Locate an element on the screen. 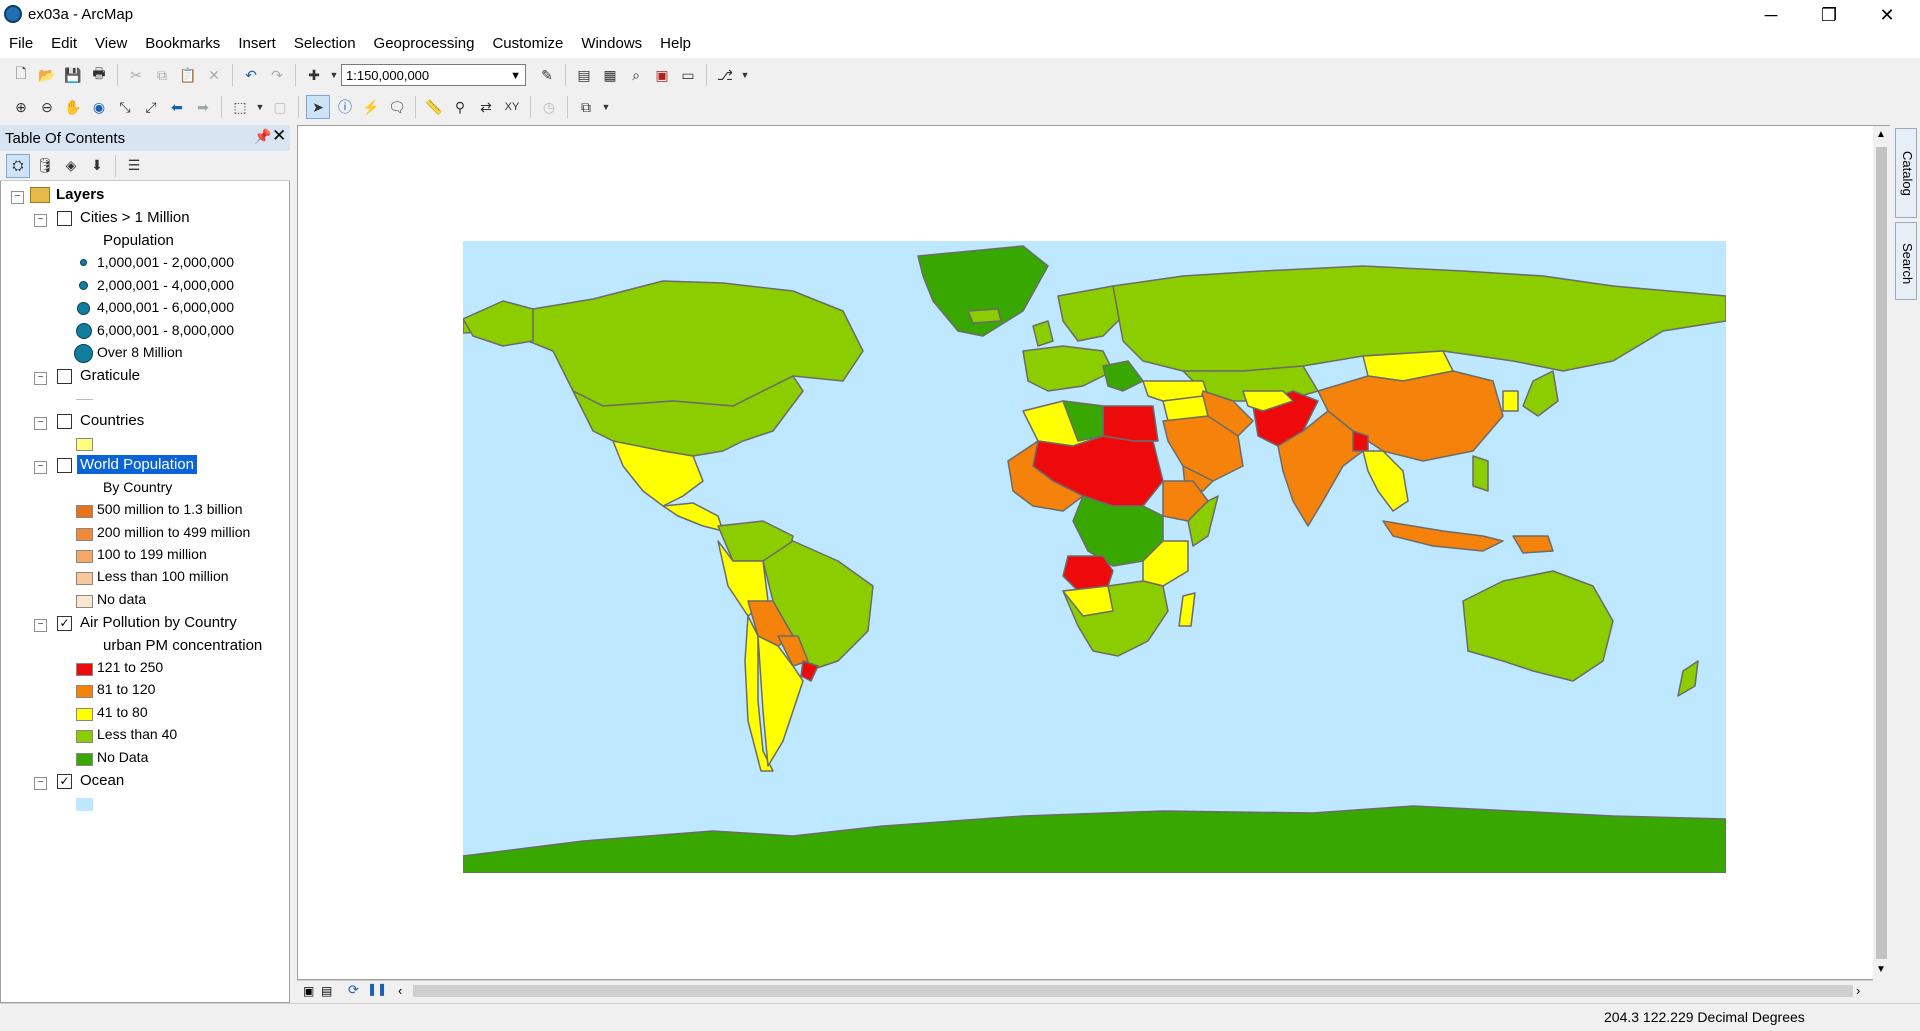 The image size is (1920, 1031). toc-layers-root: Layers is located at coordinates (80, 194).